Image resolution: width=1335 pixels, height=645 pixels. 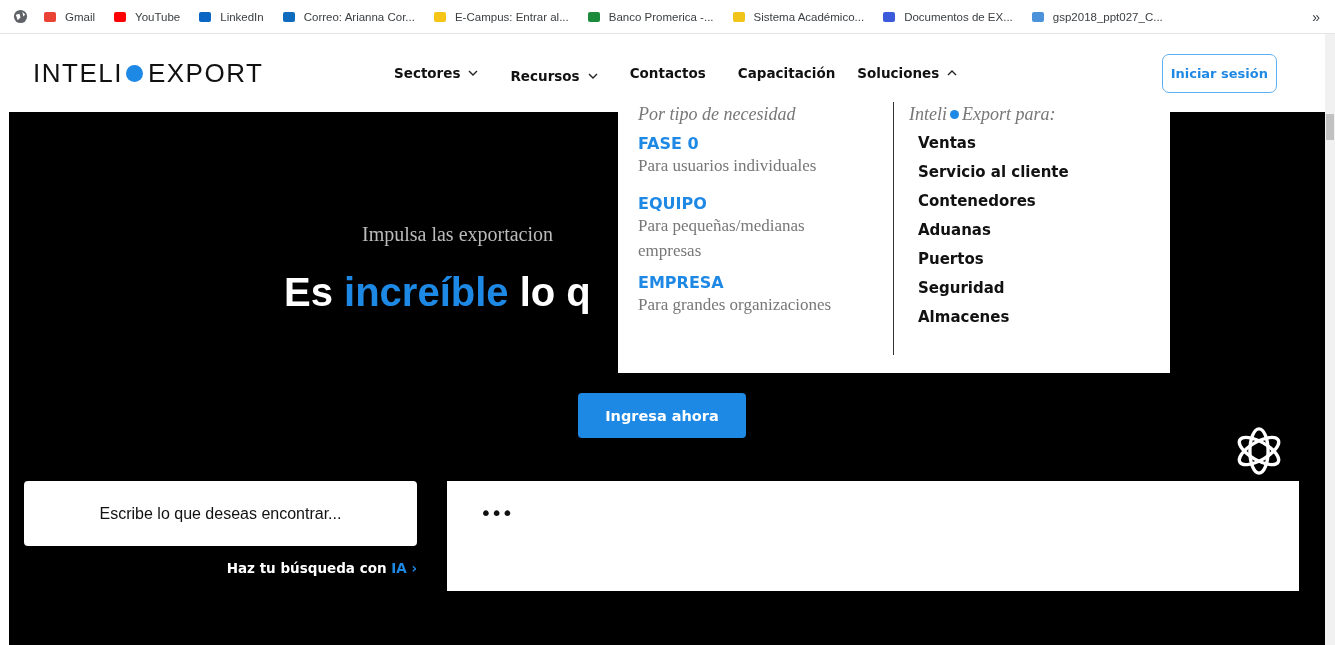 I want to click on typing-indicator: •••, so click(x=496, y=513).